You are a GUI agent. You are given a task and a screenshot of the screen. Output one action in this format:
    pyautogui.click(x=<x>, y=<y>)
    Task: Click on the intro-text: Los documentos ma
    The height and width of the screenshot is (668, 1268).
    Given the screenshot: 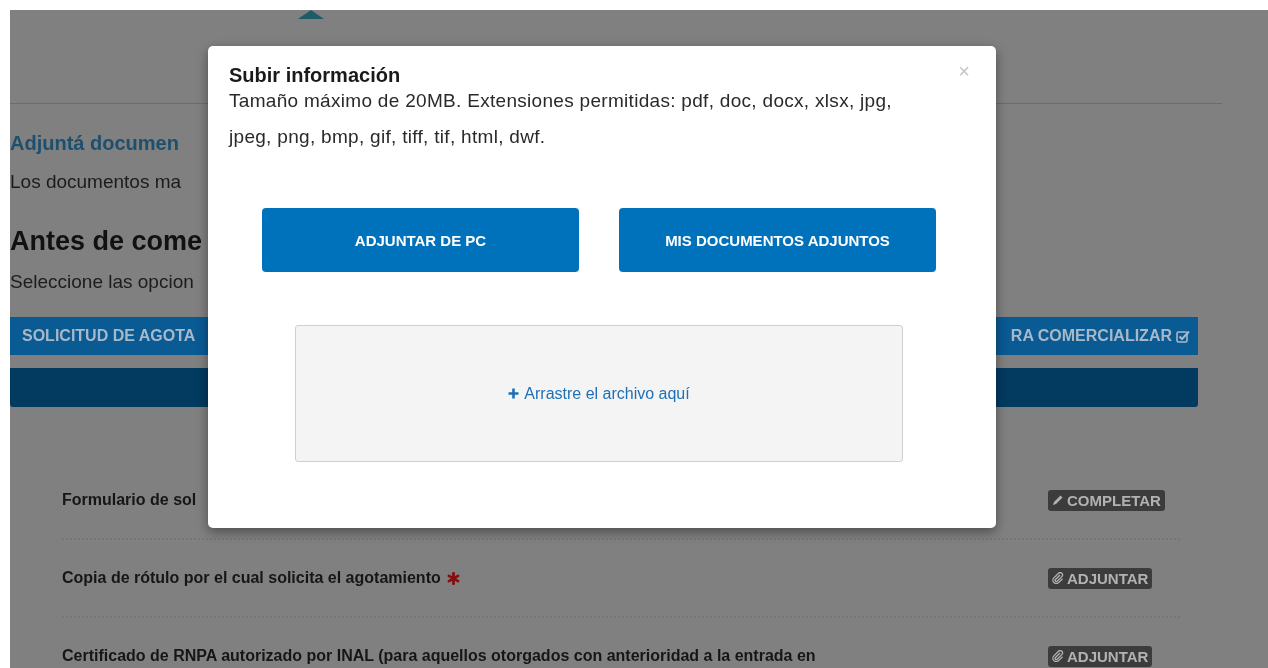 What is the action you would take?
    pyautogui.click(x=96, y=182)
    